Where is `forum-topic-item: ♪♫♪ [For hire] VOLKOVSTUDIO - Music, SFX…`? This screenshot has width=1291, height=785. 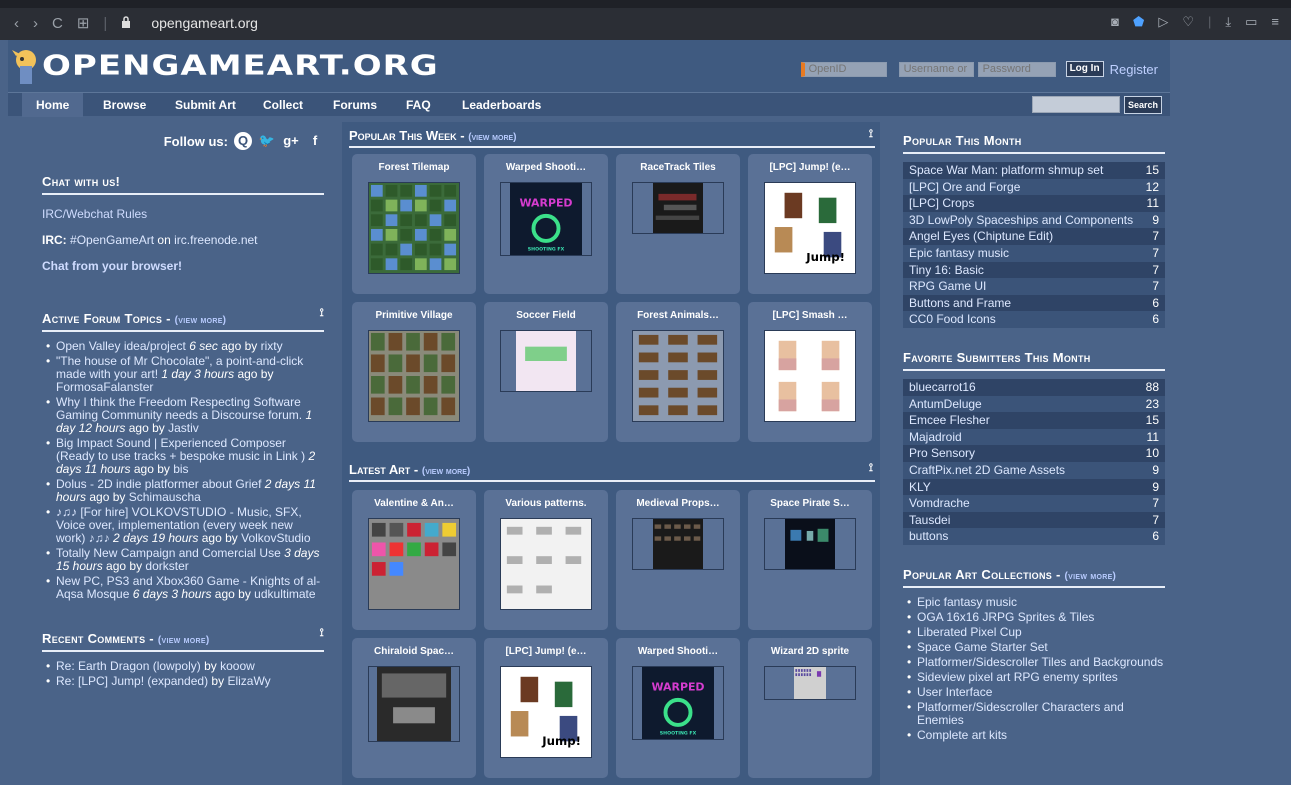 forum-topic-item: ♪♫♪ [For hire] VOLKOVSTUDIO - Music, SFX… is located at coordinates (183, 525).